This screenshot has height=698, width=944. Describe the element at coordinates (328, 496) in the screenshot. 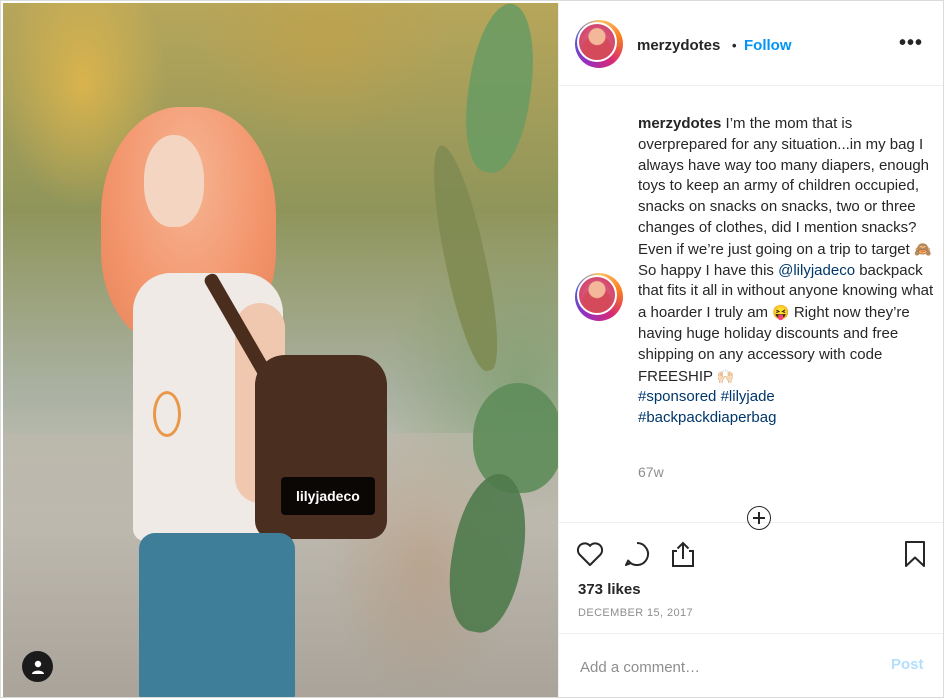

I see `product-tag: lilyjadeco` at that location.